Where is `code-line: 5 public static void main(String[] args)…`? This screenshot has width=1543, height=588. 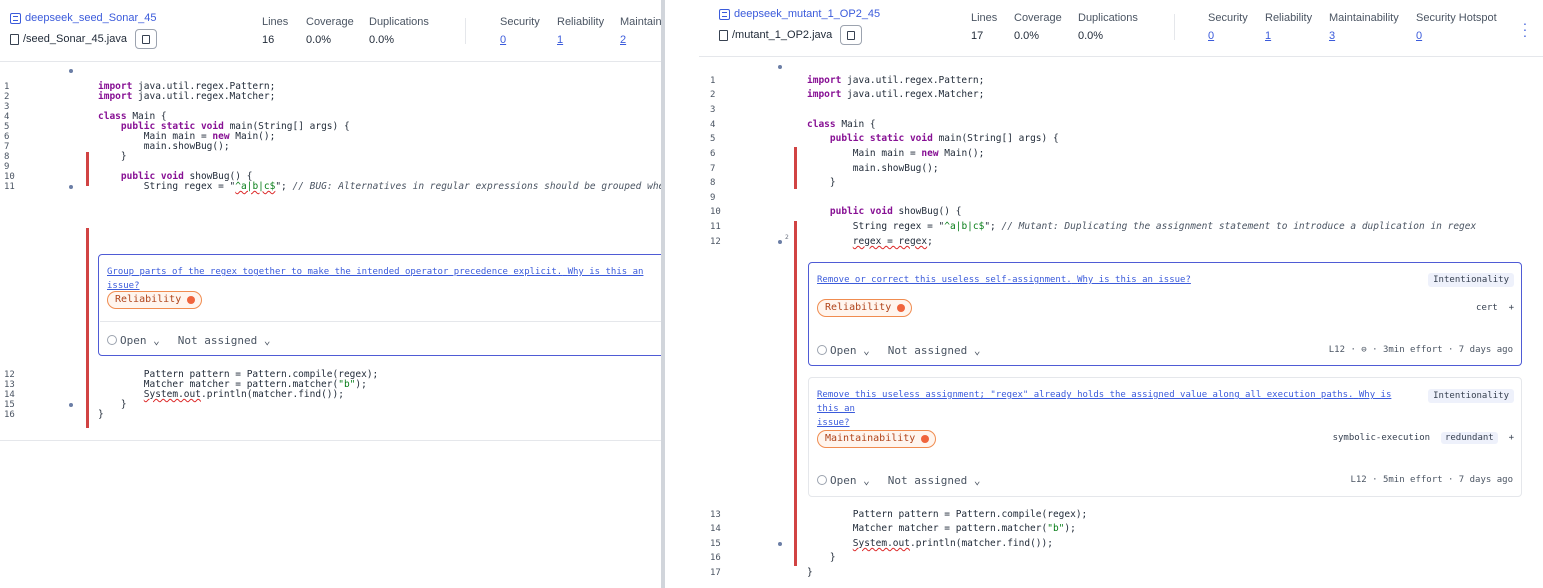 code-line: 5 public static void main(String[] args)… is located at coordinates (884, 139).